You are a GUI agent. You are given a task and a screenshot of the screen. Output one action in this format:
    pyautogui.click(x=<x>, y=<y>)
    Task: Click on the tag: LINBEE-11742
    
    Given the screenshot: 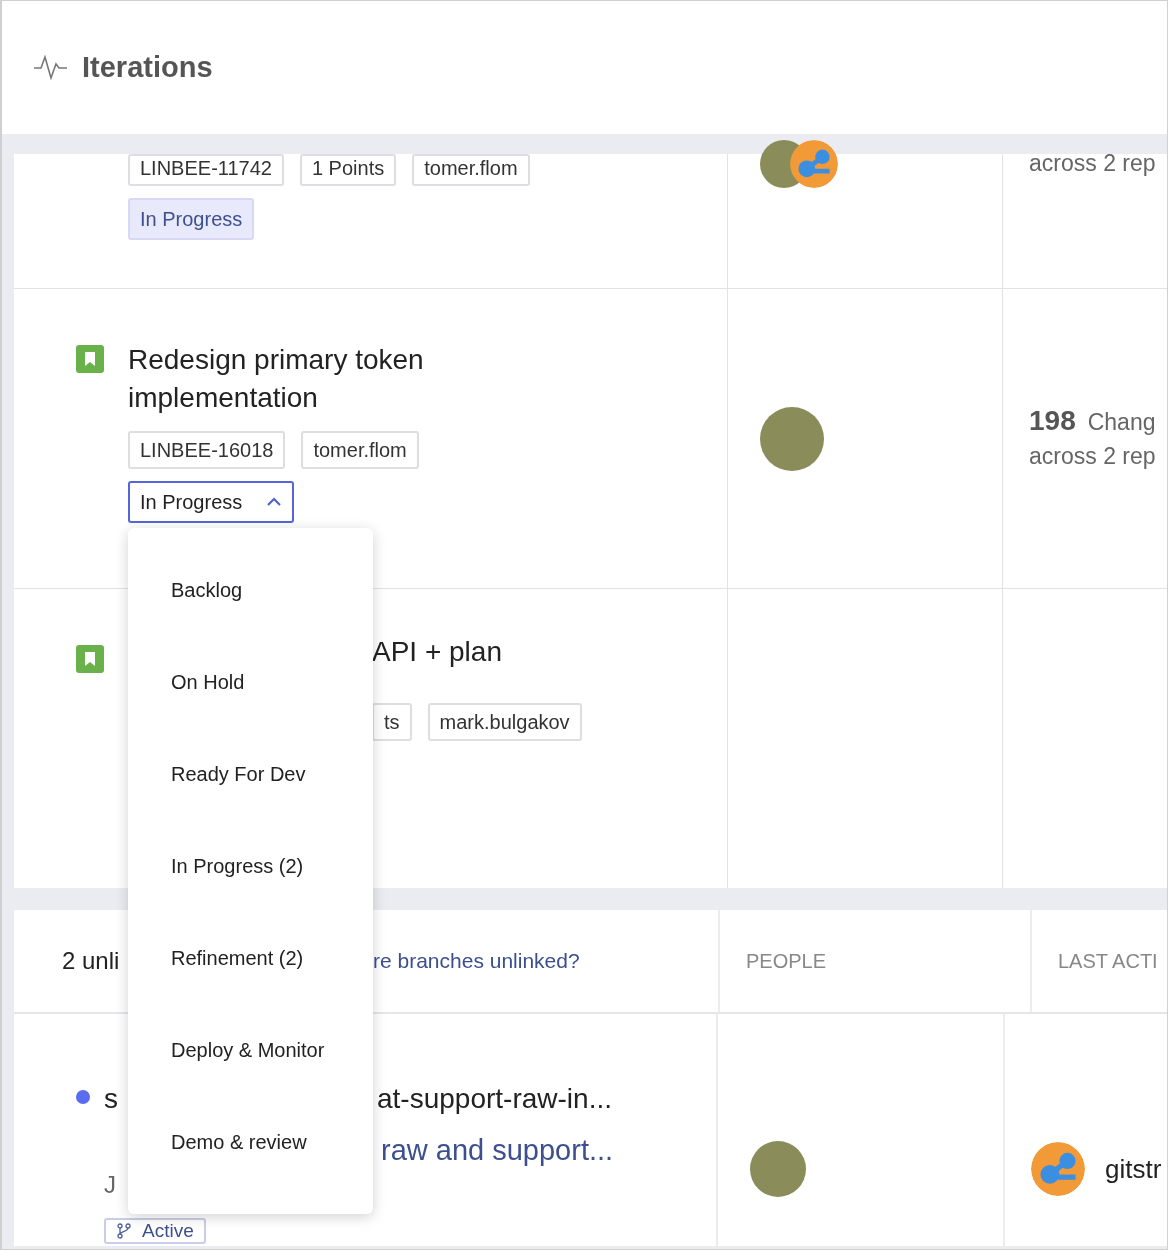 What is the action you would take?
    pyautogui.click(x=206, y=170)
    